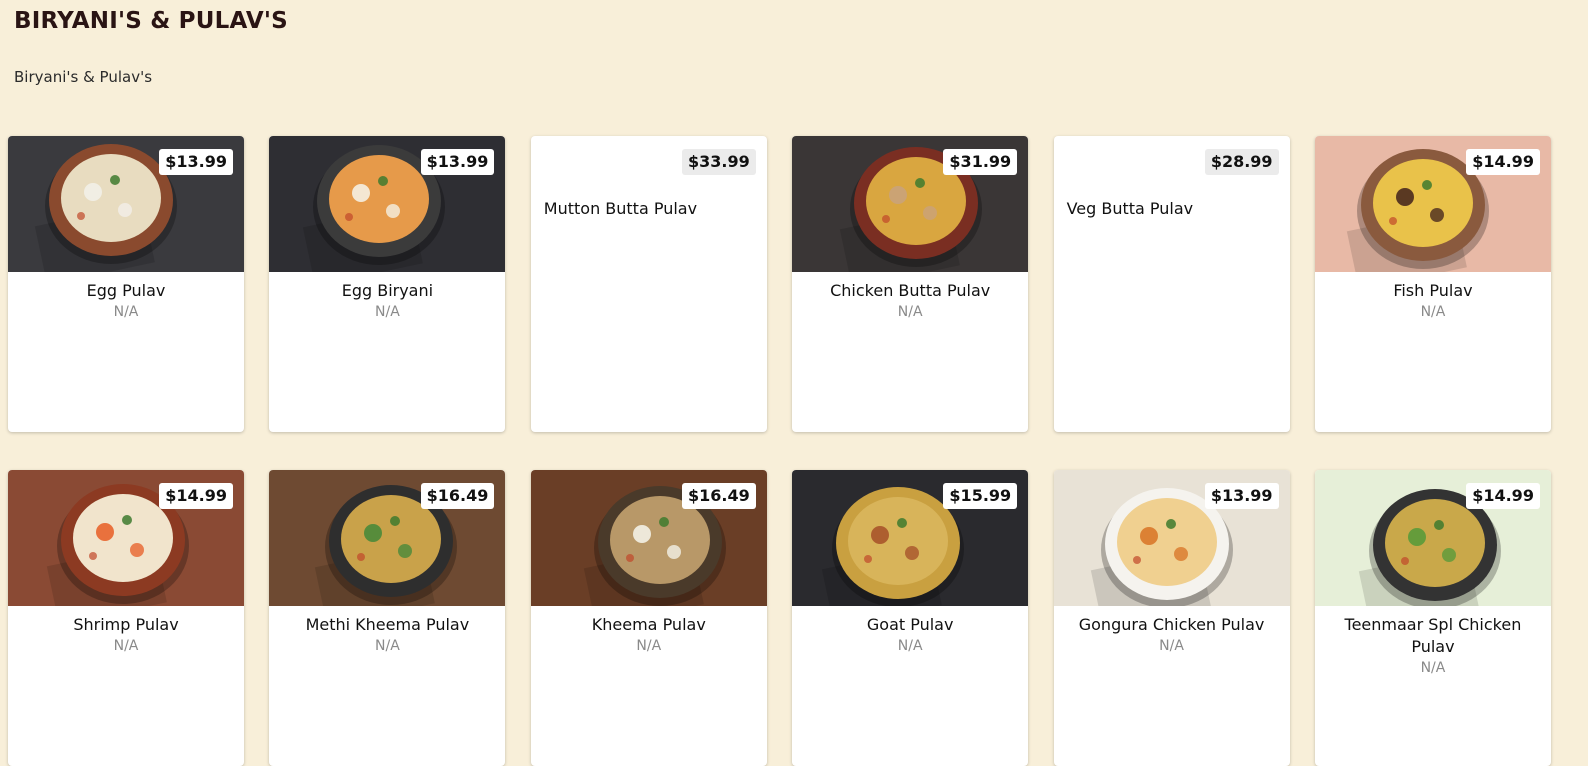  What do you see at coordinates (387, 624) in the screenshot?
I see `menu-item-name: Methi Kheema Pulav` at bounding box center [387, 624].